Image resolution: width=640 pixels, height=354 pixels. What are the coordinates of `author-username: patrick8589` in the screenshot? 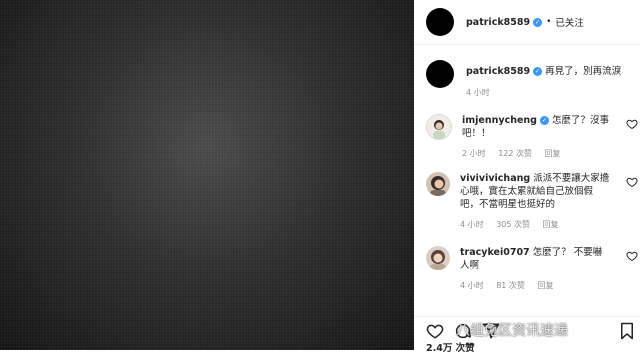 It's located at (498, 22).